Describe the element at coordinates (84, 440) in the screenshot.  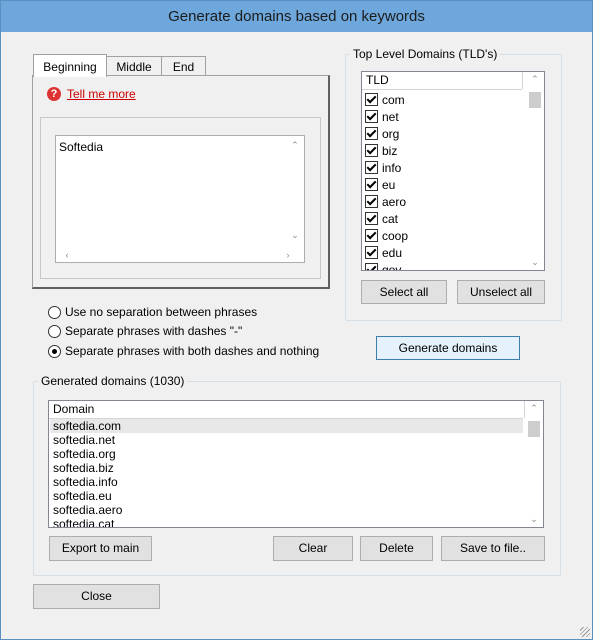
I see `domain-row: softedia.net` at that location.